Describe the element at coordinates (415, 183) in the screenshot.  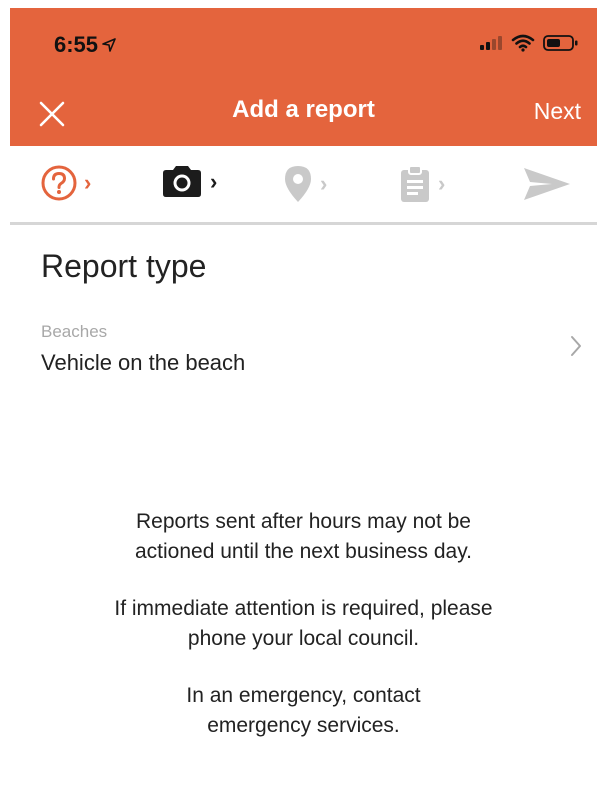
I see `clipboard-icon` at that location.